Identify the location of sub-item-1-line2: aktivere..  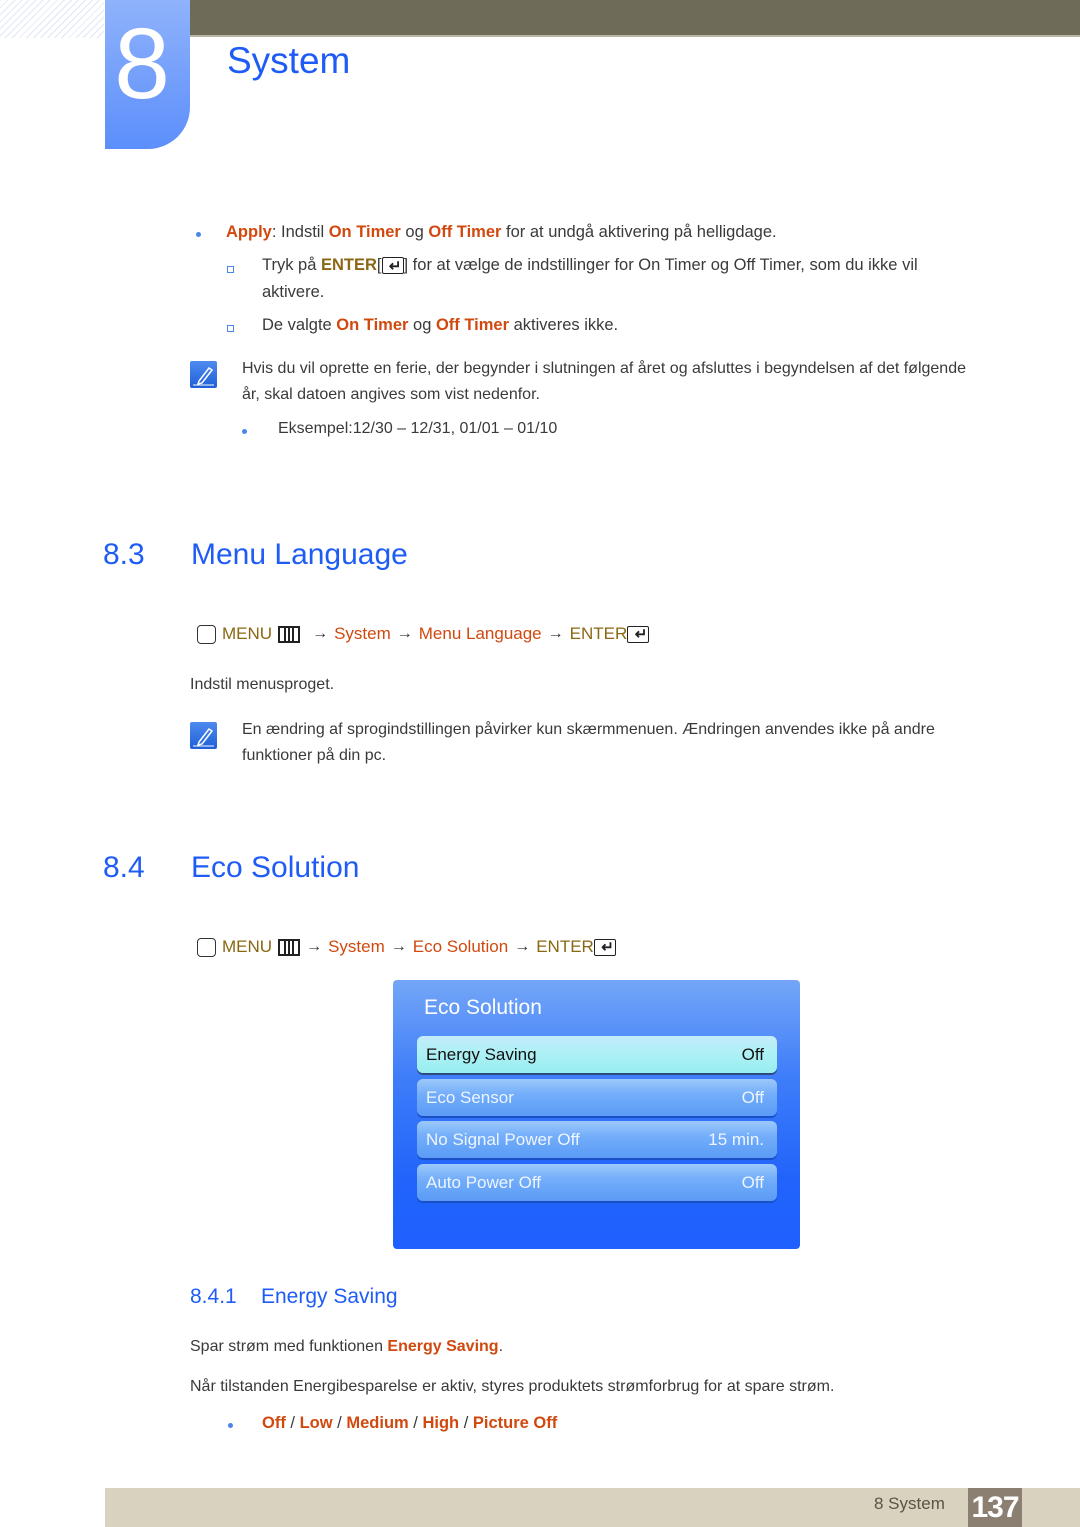
(293, 292).